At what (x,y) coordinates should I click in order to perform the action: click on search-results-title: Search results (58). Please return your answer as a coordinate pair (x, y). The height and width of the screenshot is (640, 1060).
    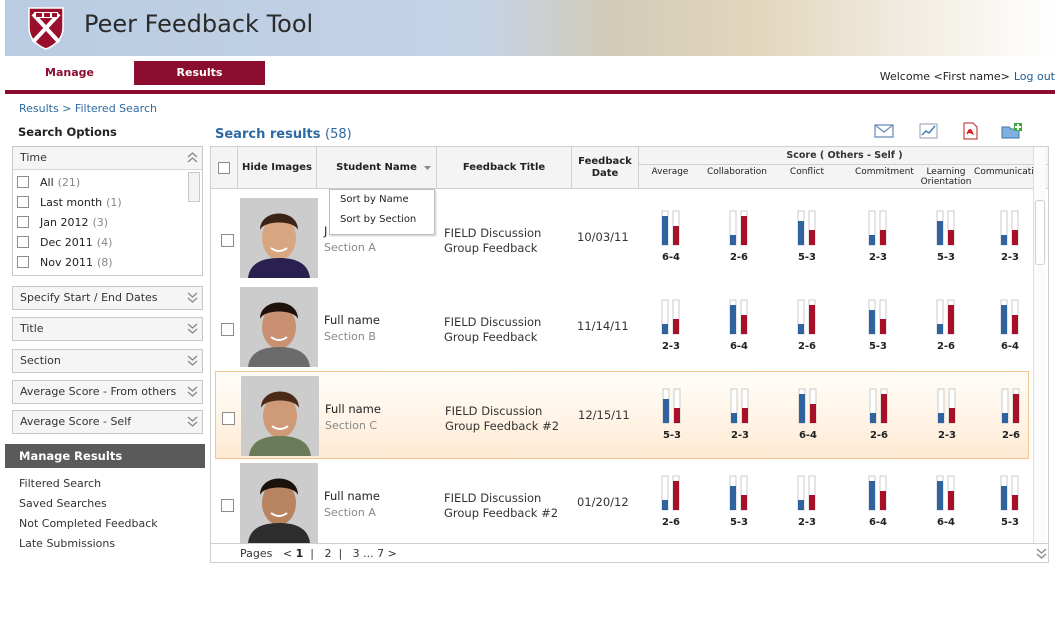
    Looking at the image, I should click on (283, 134).